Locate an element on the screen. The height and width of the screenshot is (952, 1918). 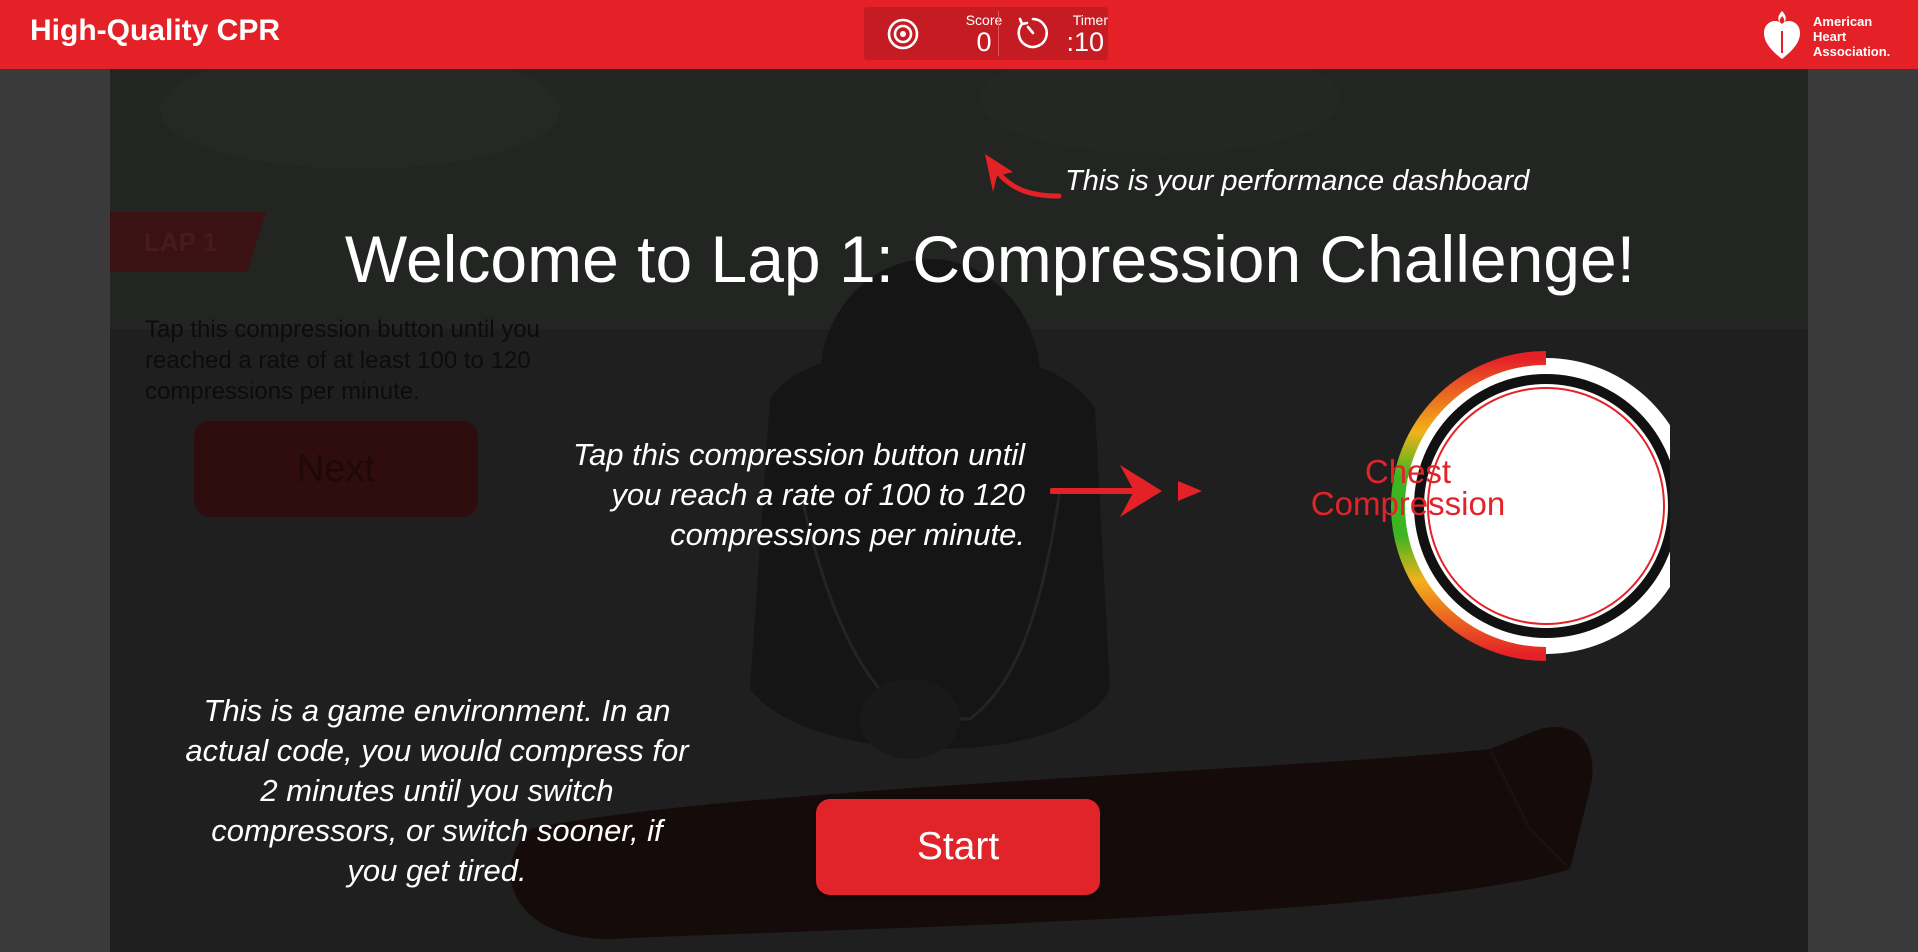
environment-note-line: actual code, you would compress for is located at coordinates (437, 750).